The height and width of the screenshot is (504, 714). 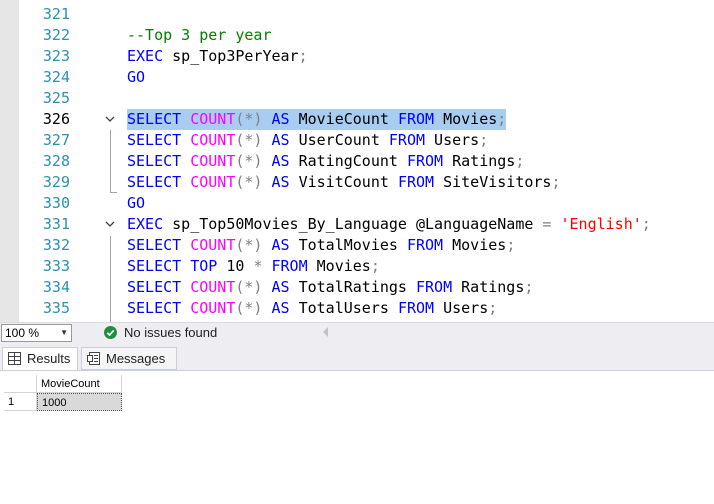 What do you see at coordinates (357, 98) in the screenshot?
I see `code-line: 325` at bounding box center [357, 98].